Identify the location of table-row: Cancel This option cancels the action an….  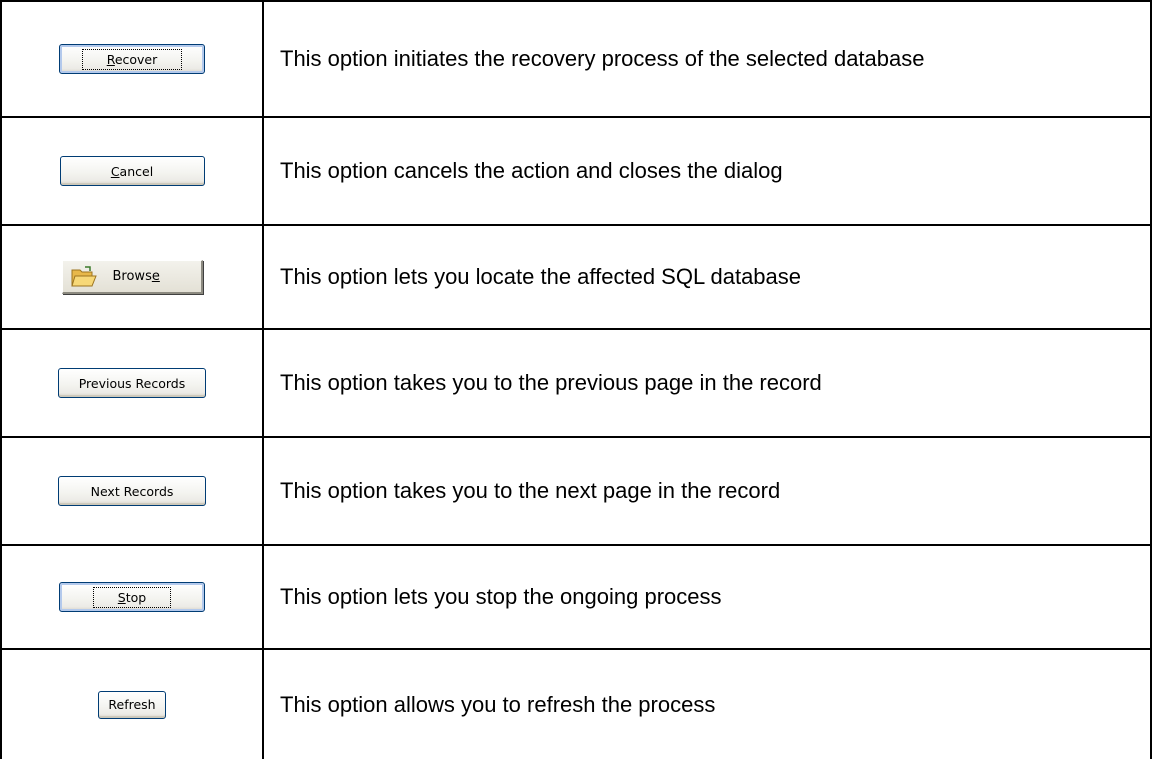
(576, 171).